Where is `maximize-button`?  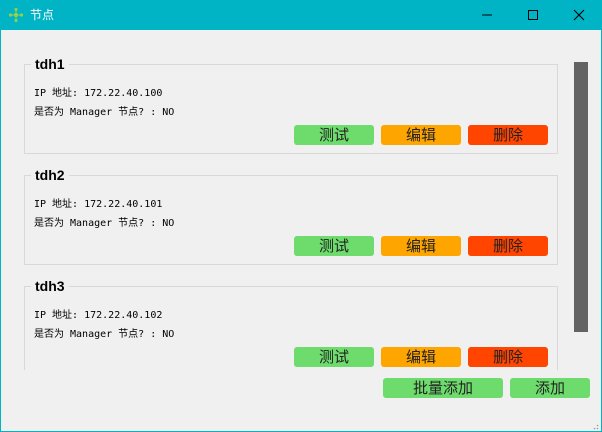
maximize-button is located at coordinates (533, 15).